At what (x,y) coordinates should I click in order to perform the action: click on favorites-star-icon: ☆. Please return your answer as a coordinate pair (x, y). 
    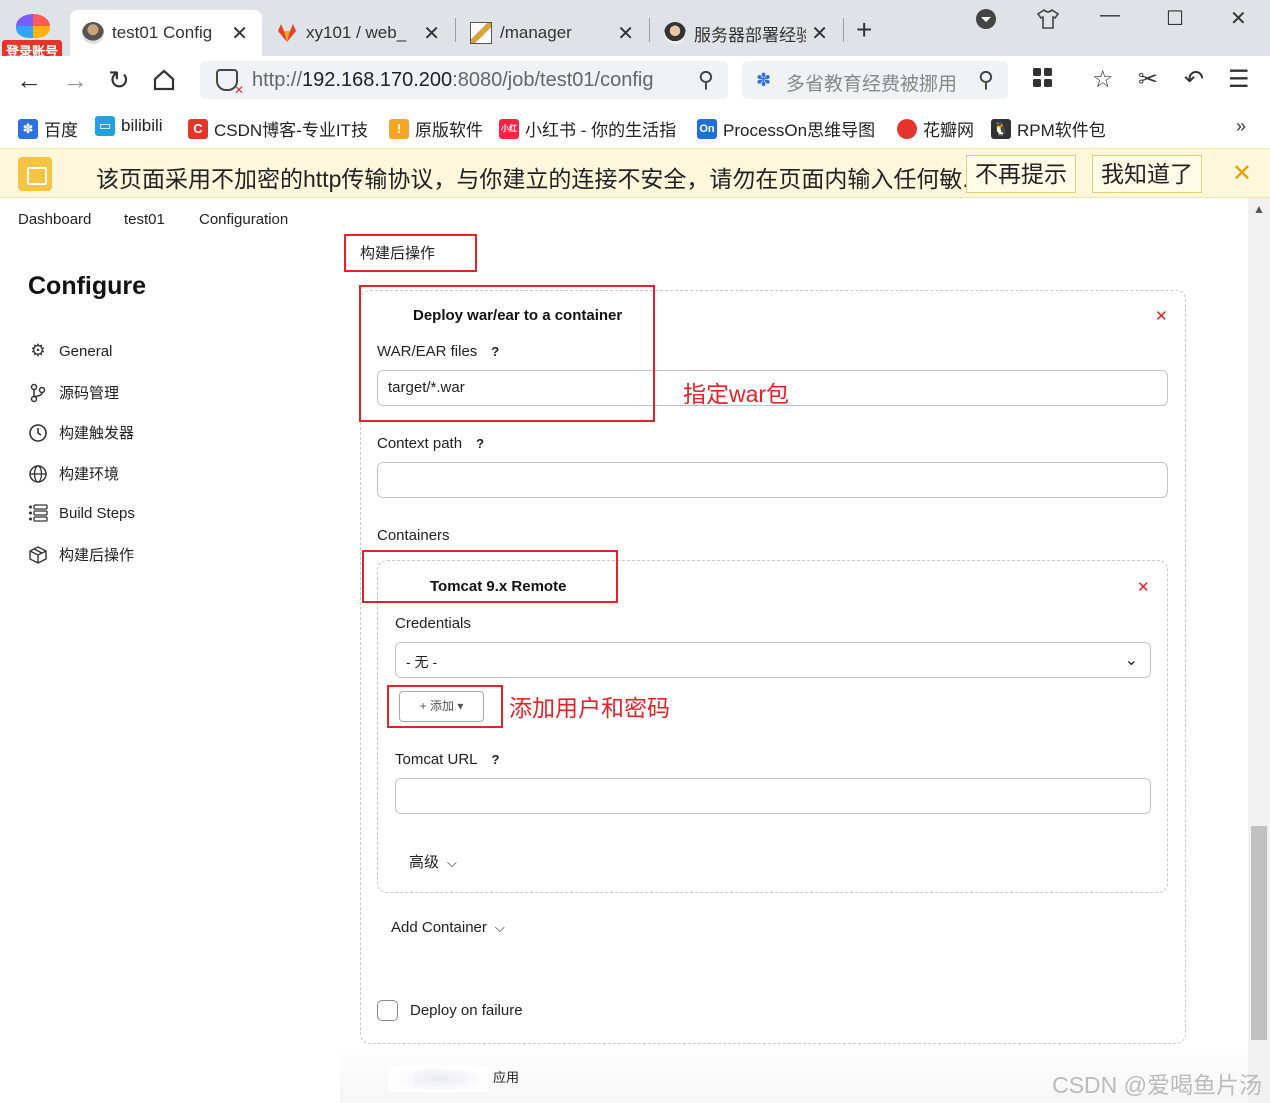
    Looking at the image, I should click on (1103, 80).